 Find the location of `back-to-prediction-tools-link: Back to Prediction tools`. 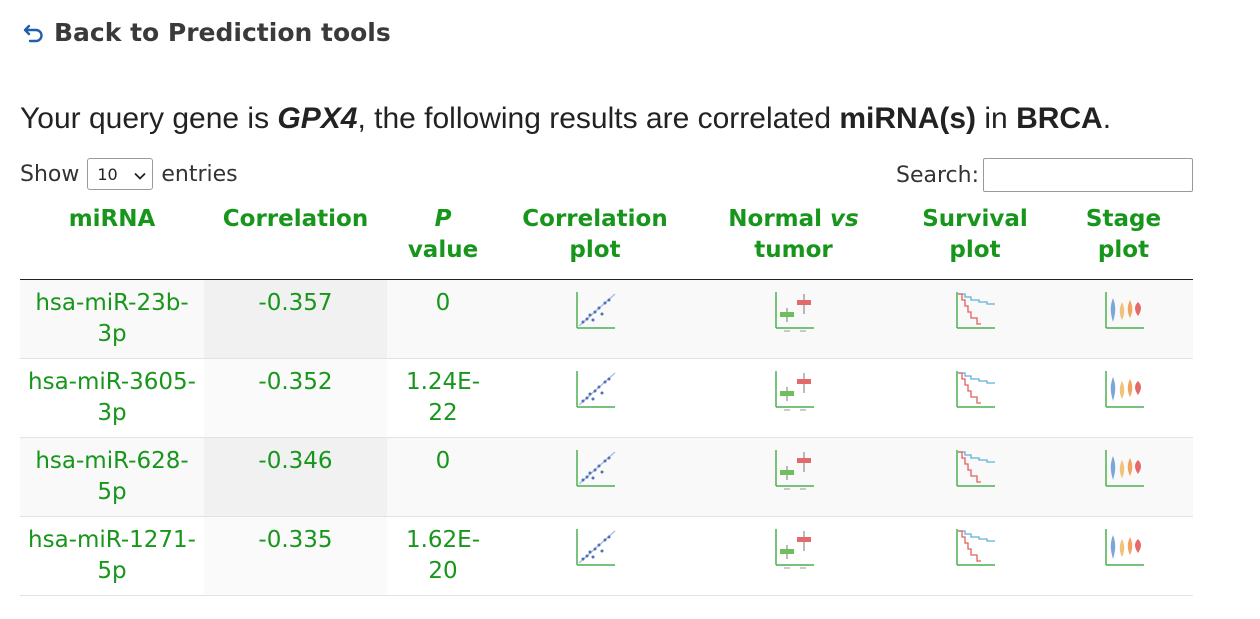

back-to-prediction-tools-link: Back to Prediction tools is located at coordinates (206, 32).